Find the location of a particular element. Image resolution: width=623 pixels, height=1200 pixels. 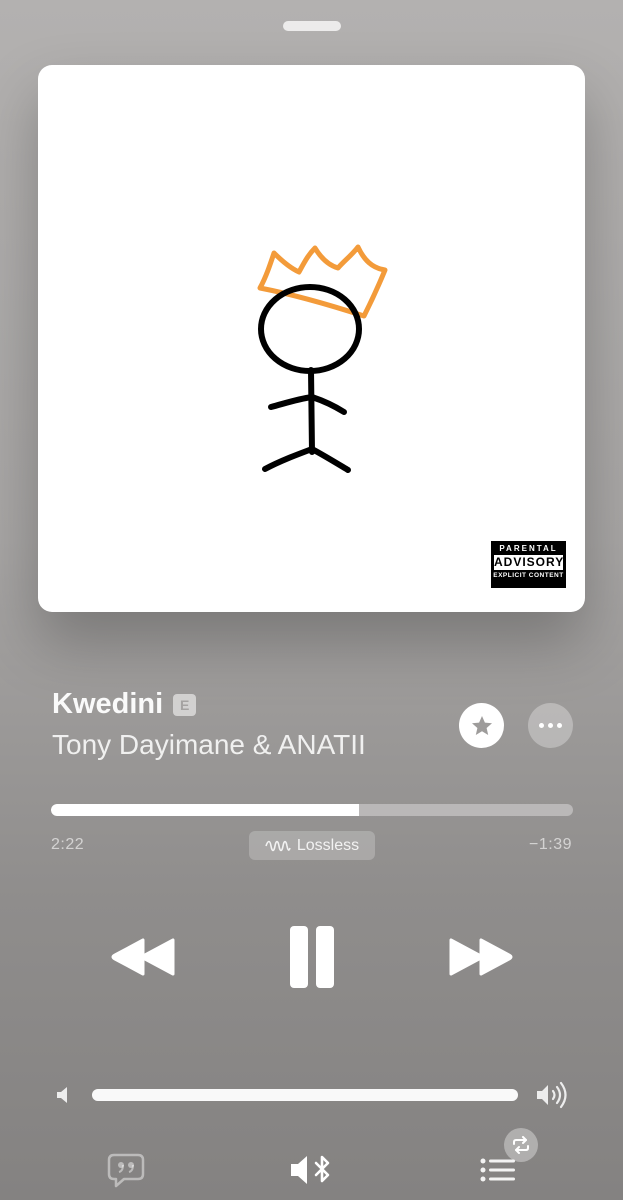

pause-button is located at coordinates (312, 957).